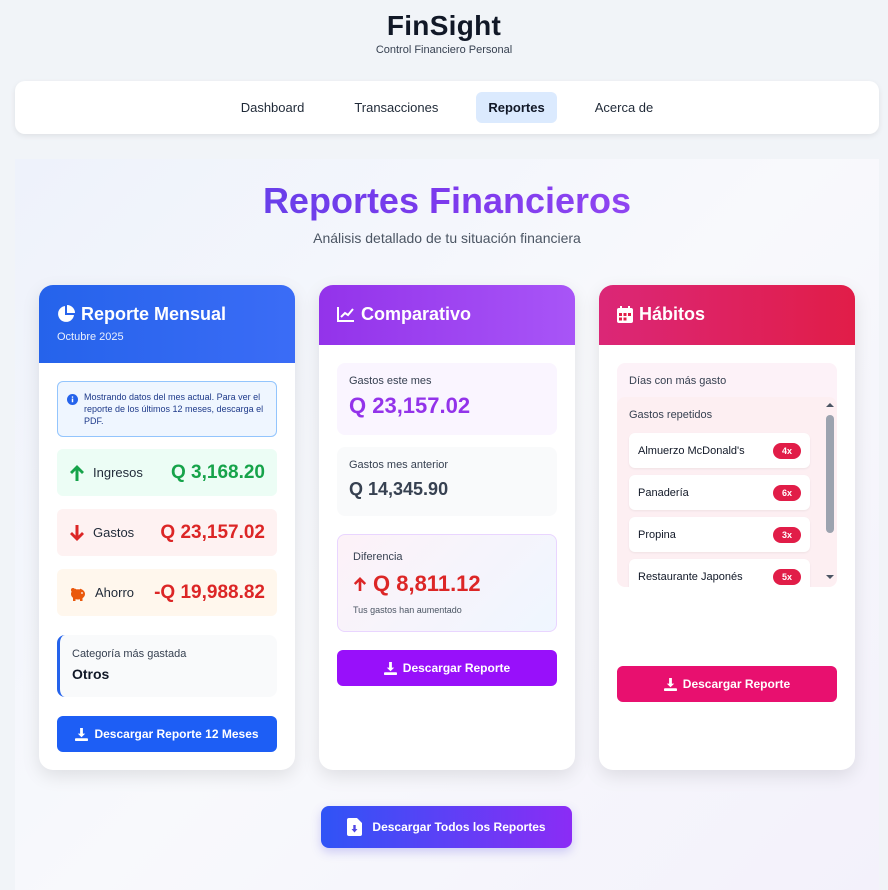 This screenshot has height=890, width=888. What do you see at coordinates (690, 576) in the screenshot?
I see `repeated-name: Restaurante Japonés` at bounding box center [690, 576].